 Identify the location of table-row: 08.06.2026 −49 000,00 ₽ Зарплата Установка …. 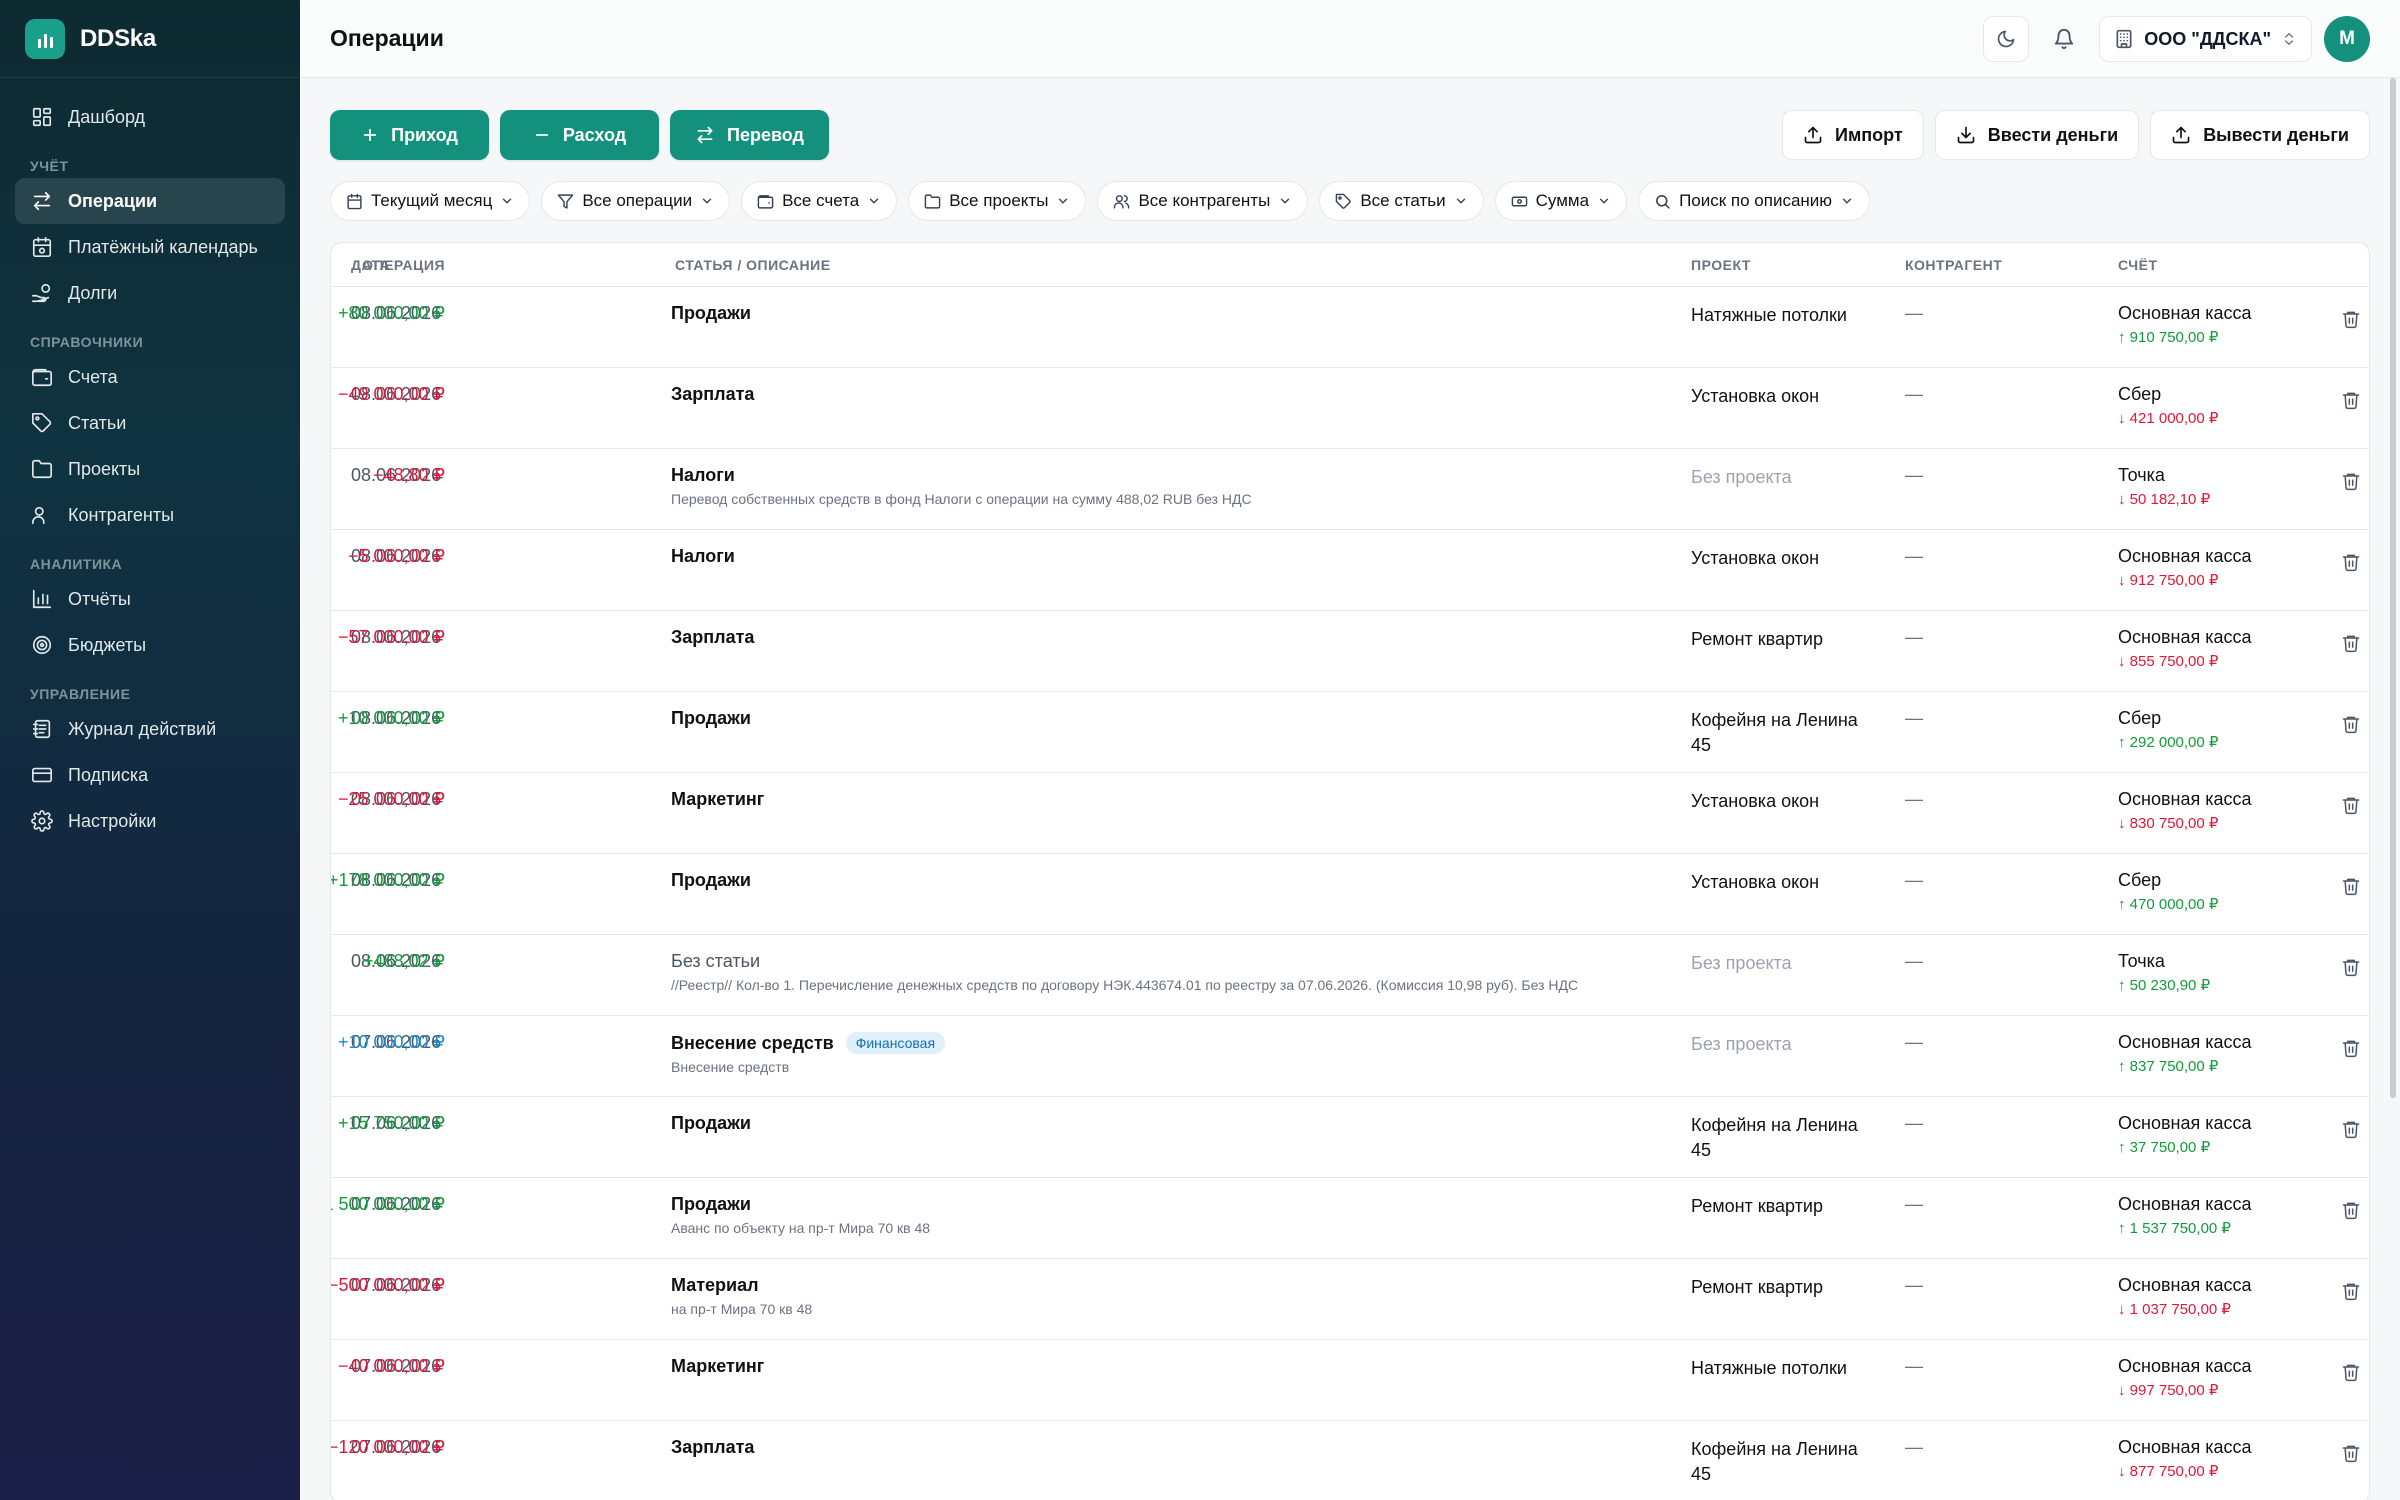
(1350, 408).